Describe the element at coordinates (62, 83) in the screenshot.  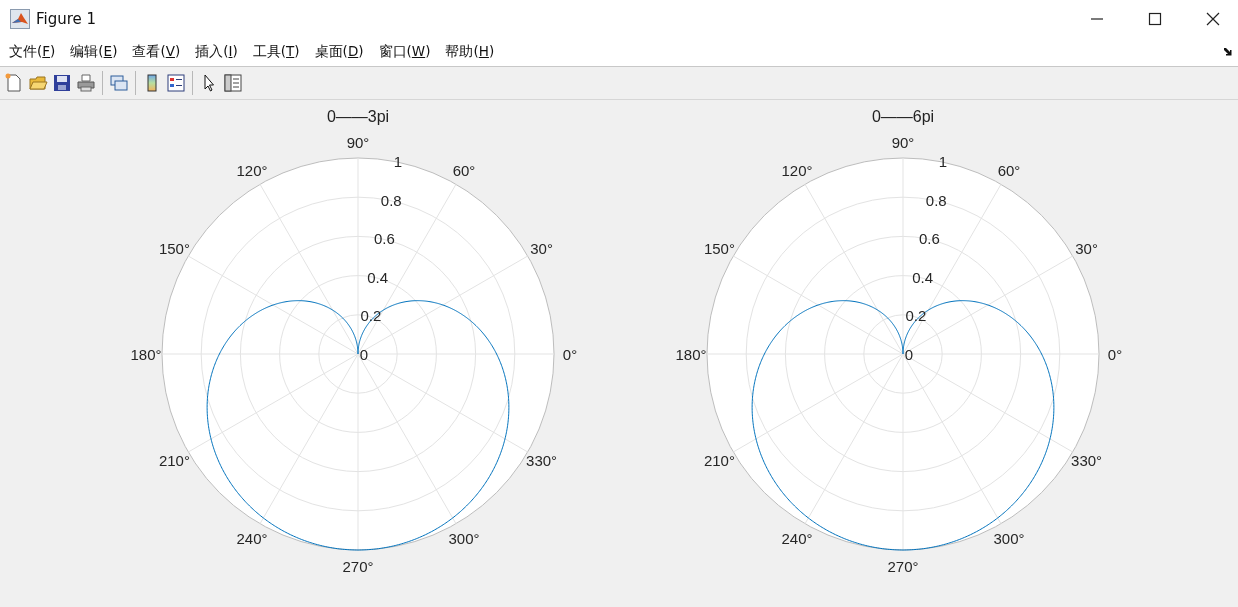
I see `save-icon` at that location.